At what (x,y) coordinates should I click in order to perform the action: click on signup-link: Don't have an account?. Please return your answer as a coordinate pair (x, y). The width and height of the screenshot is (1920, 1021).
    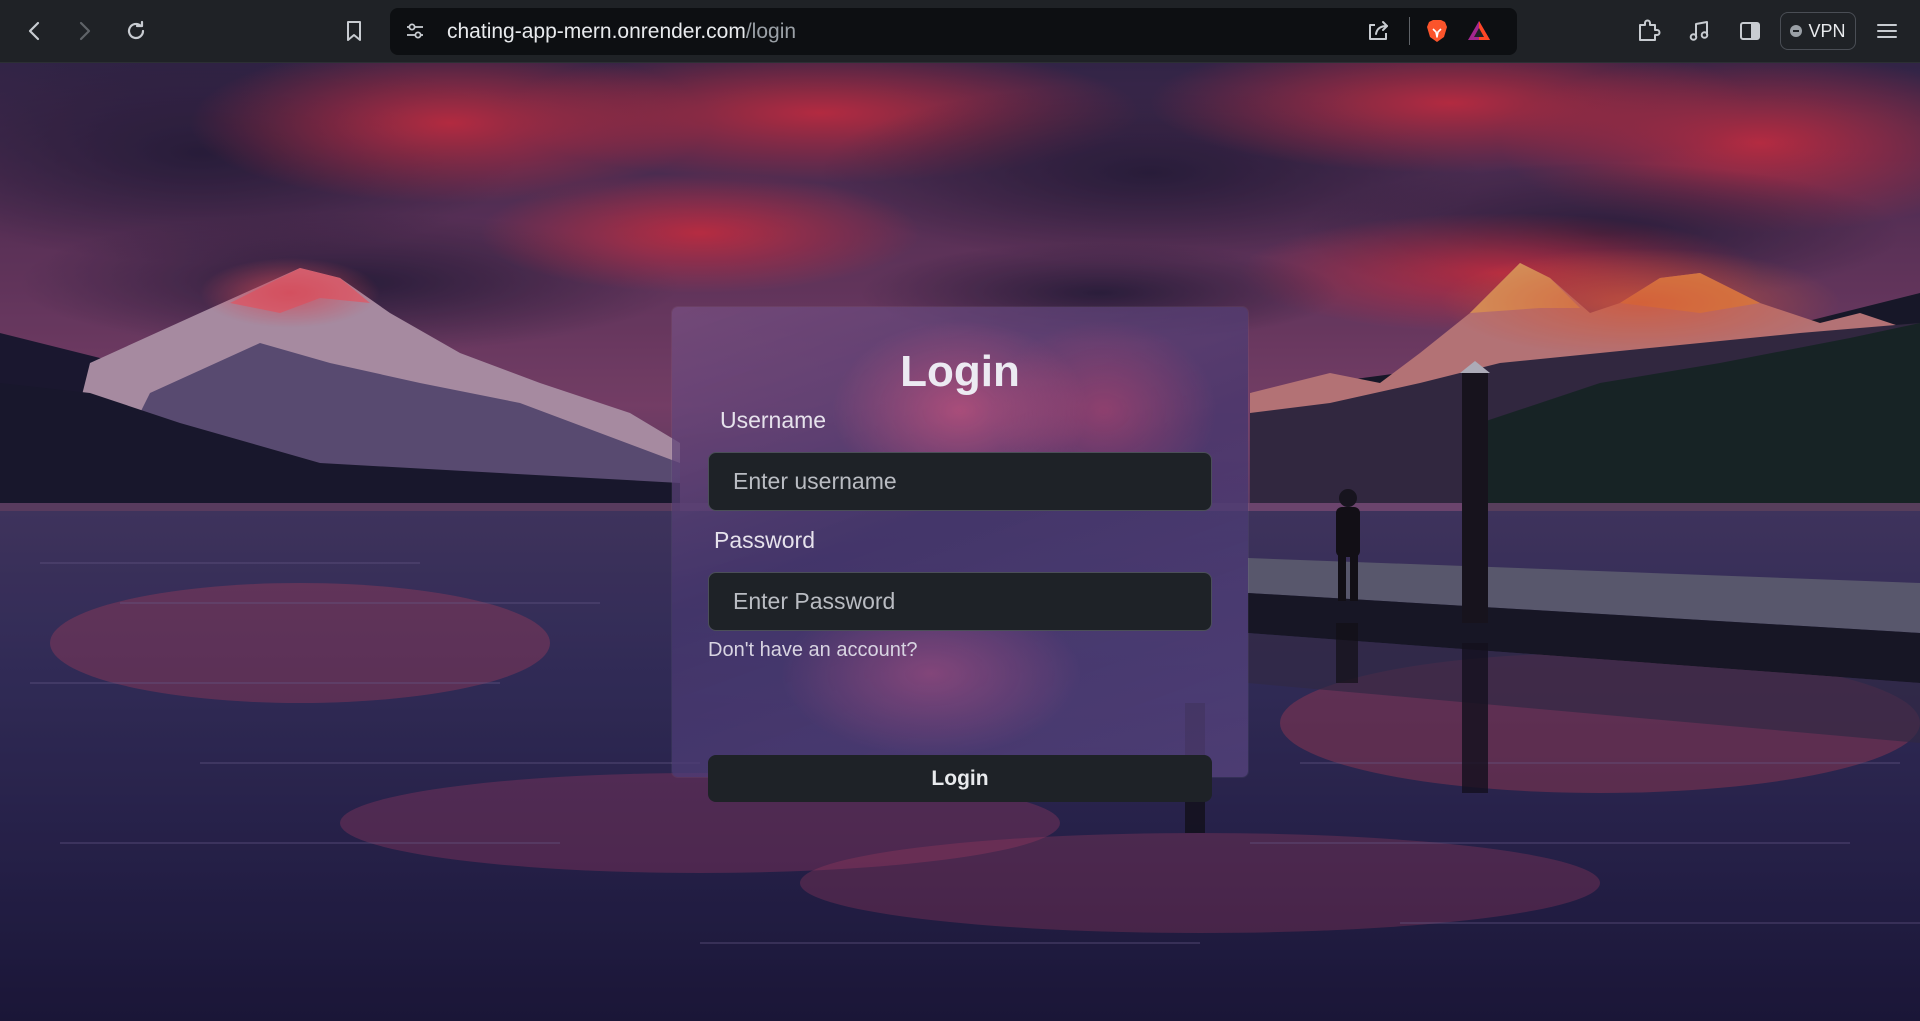
    Looking at the image, I should click on (813, 650).